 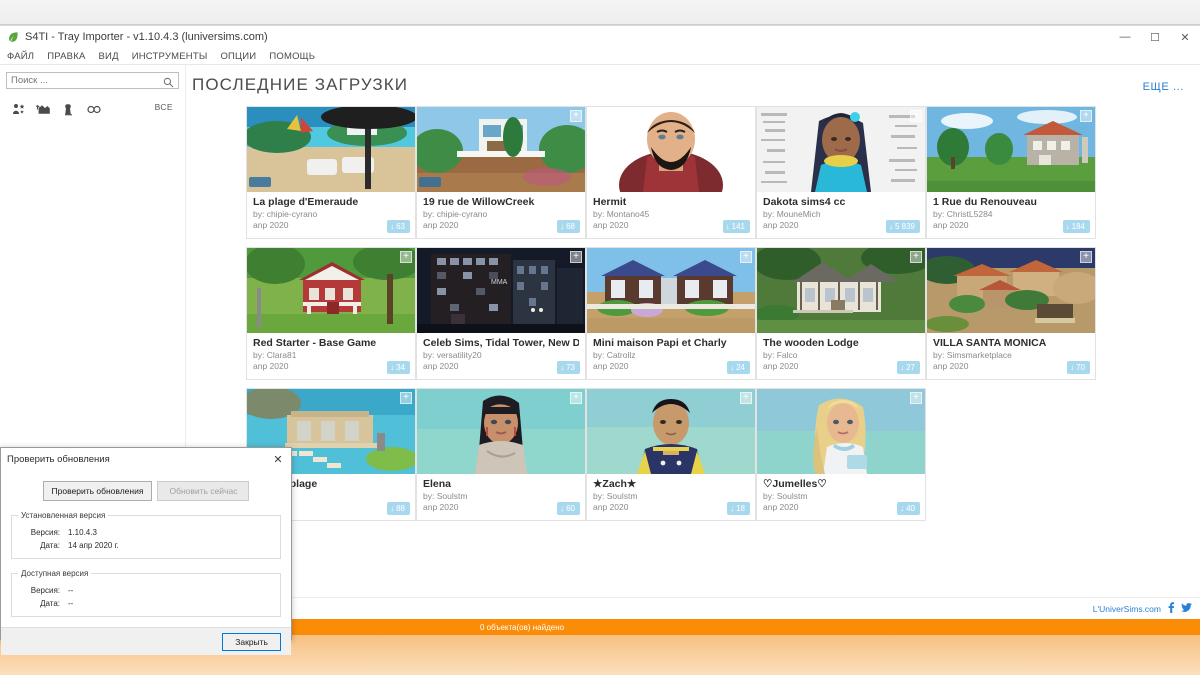 I want to click on close-button: ✕, so click(x=1185, y=37).